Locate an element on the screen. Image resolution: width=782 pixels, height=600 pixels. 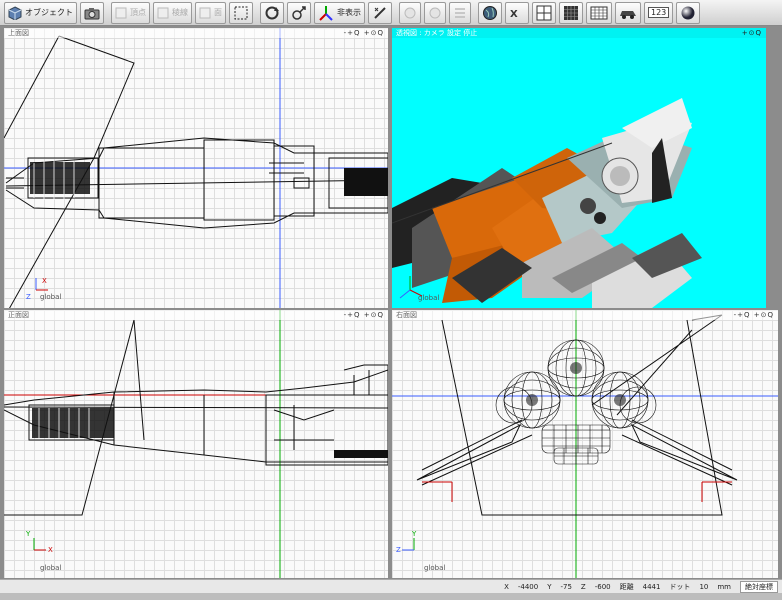
status-dot-label: ドット is located at coordinates (680, 586).